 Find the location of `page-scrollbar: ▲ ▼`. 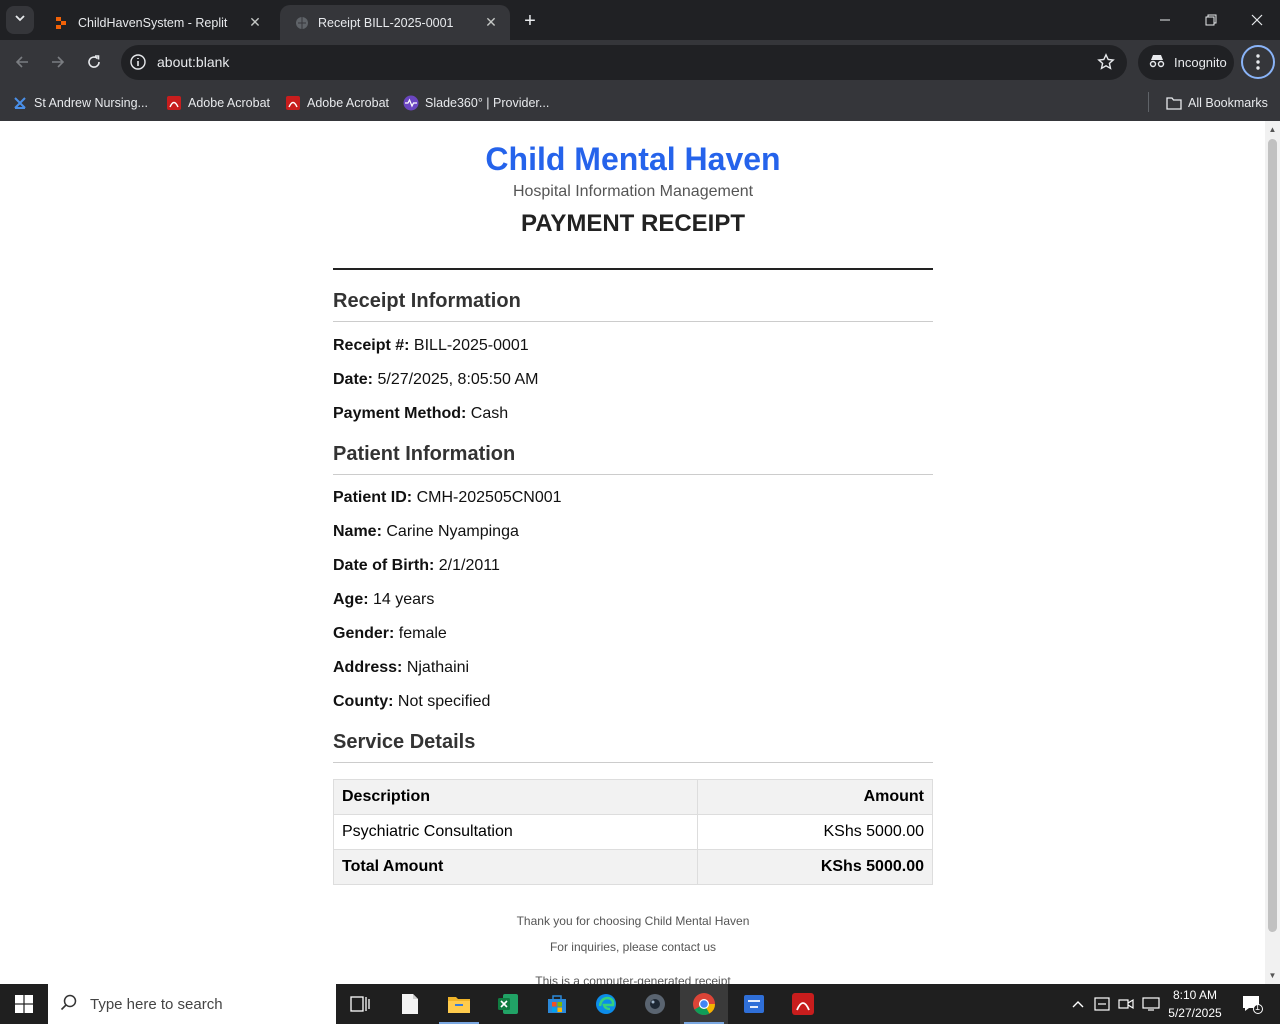

page-scrollbar: ▲ ▼ is located at coordinates (1272, 552).